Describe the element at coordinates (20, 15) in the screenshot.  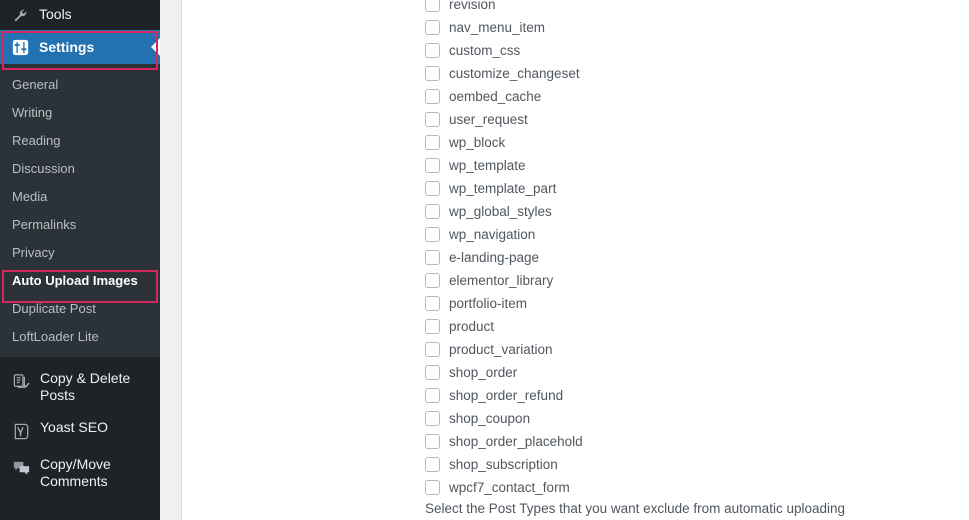
I see `wrench-icon` at that location.